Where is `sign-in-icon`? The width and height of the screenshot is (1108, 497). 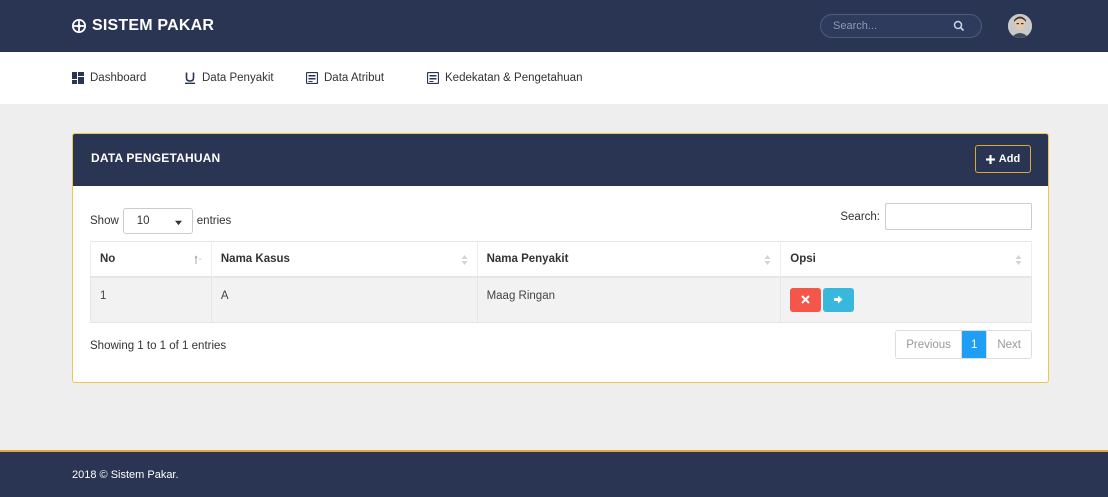 sign-in-icon is located at coordinates (838, 299).